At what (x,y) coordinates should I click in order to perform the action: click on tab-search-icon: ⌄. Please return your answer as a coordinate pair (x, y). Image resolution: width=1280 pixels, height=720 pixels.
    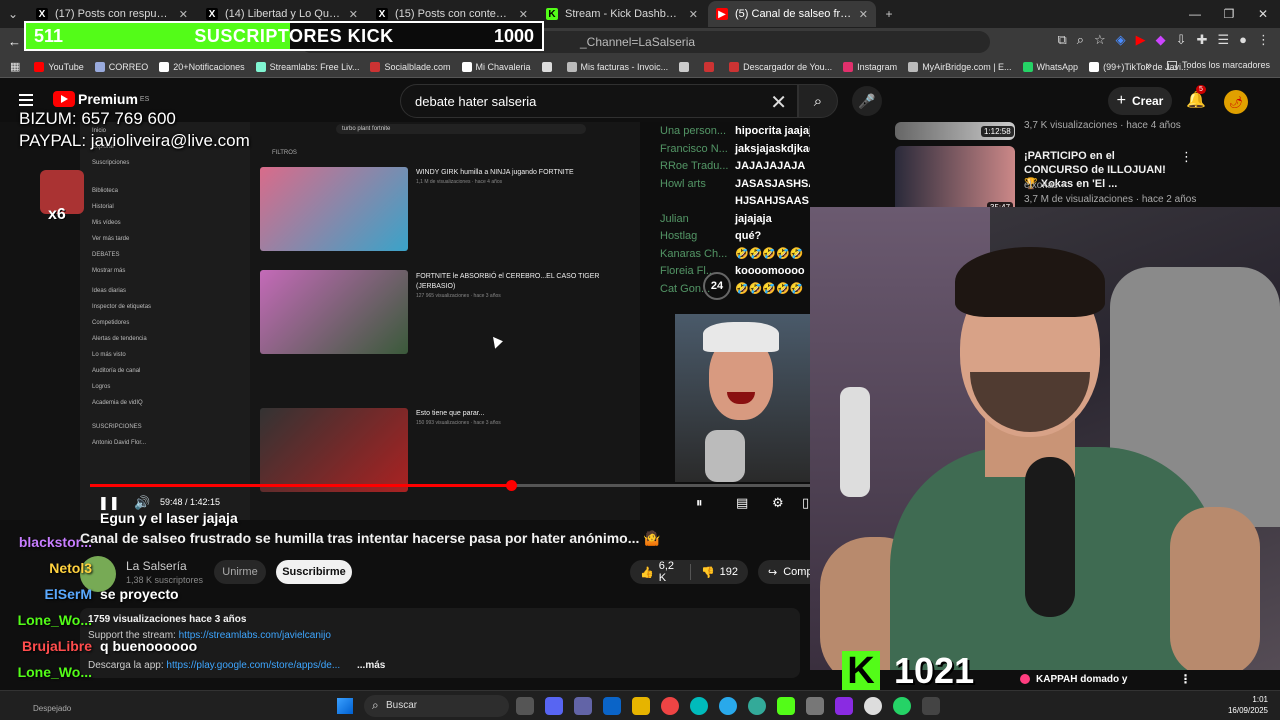
    Looking at the image, I should click on (13, 14).